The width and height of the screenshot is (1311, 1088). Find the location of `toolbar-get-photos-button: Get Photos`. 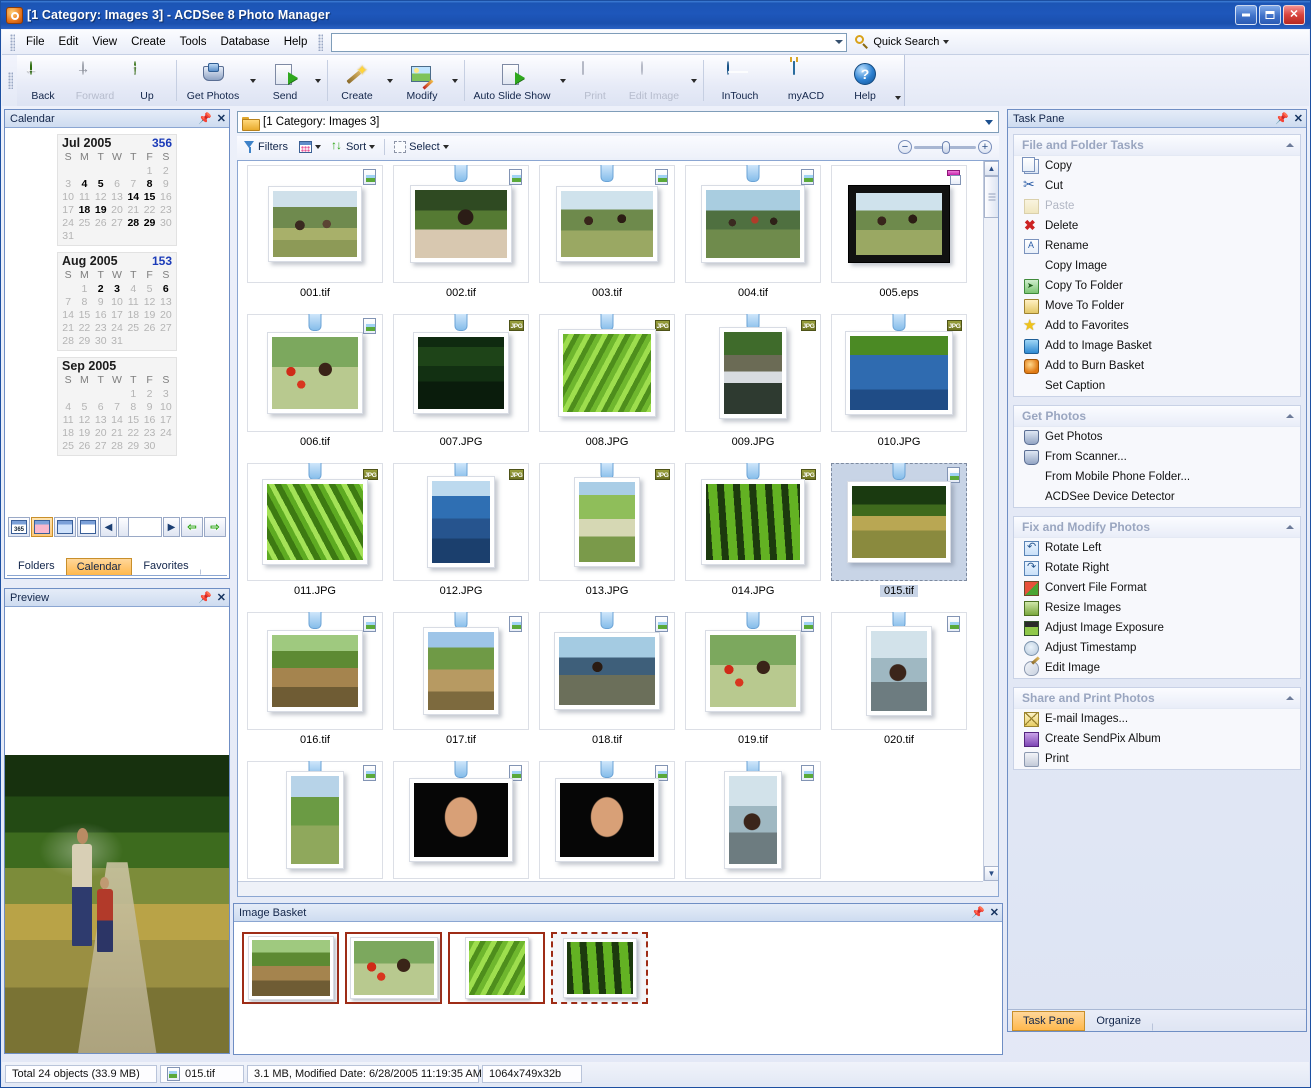

toolbar-get-photos-button: Get Photos is located at coordinates (213, 80).